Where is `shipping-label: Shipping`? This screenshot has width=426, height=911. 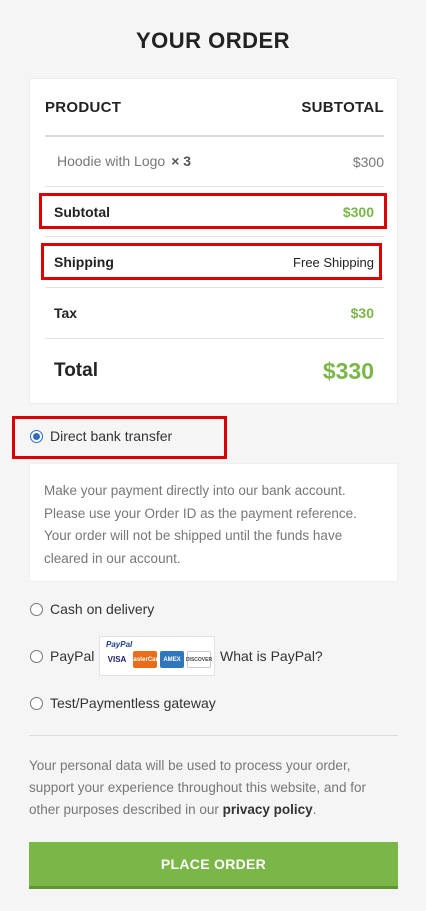
shipping-label: Shipping is located at coordinates (84, 262).